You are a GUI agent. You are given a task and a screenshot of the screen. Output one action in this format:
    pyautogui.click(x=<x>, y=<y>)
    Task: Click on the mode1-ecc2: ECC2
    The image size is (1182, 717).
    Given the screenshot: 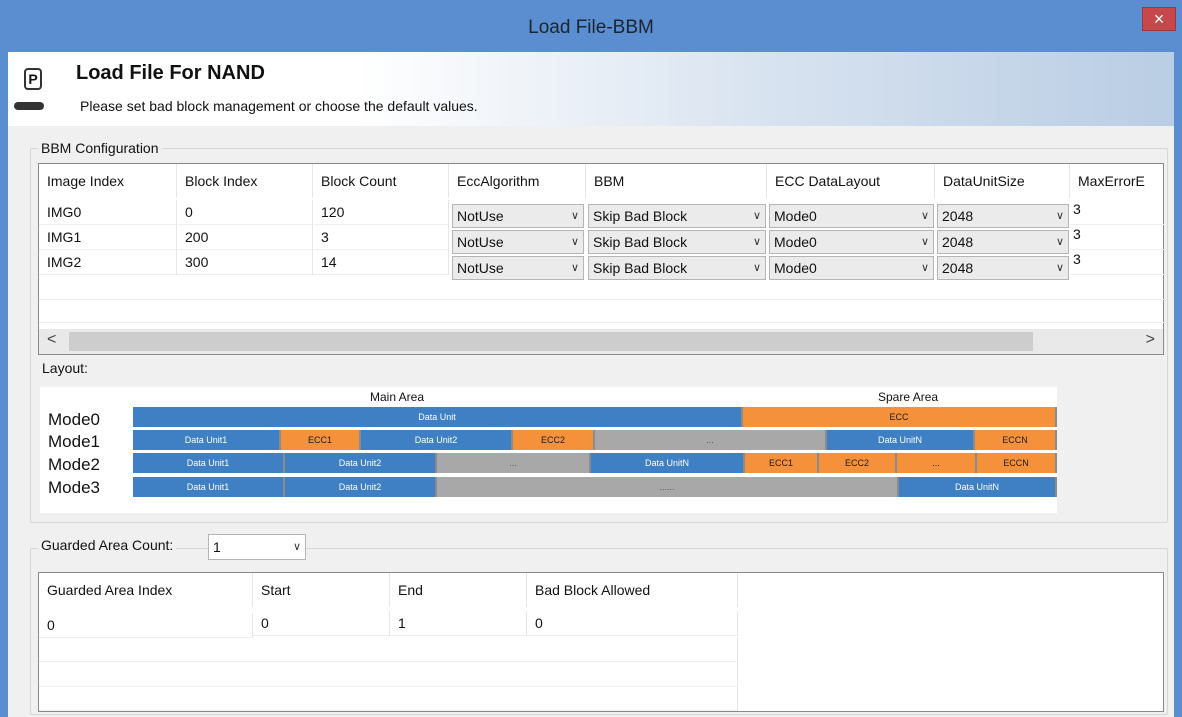 What is the action you would take?
    pyautogui.click(x=554, y=440)
    